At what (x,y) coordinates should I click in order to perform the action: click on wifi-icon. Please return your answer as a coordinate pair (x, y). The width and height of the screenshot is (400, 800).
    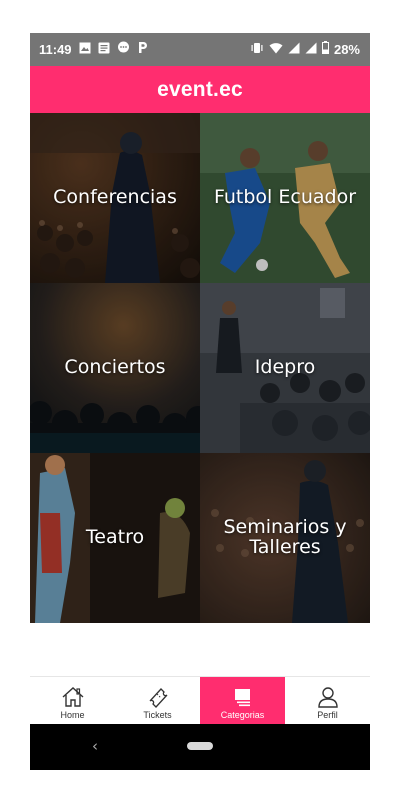
    Looking at the image, I should click on (276, 49).